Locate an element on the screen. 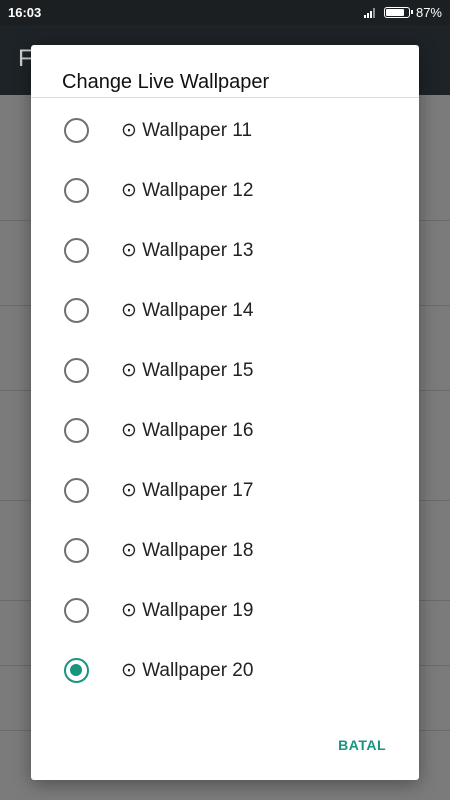 The height and width of the screenshot is (800, 450). wallpaper-option-label: ⊙ Wallpaper 11 is located at coordinates (187, 130).